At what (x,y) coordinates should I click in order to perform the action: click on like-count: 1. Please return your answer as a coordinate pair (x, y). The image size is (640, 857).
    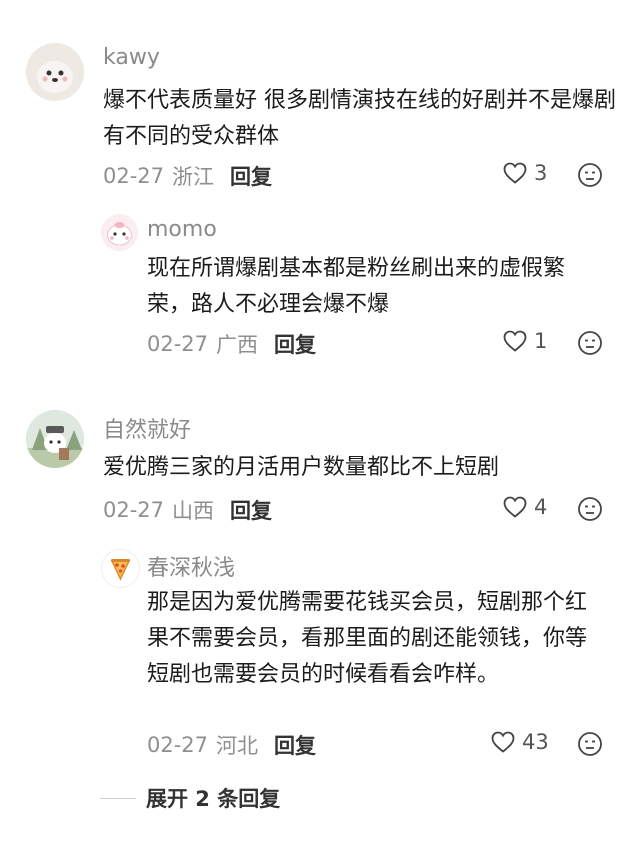
    Looking at the image, I should click on (541, 341).